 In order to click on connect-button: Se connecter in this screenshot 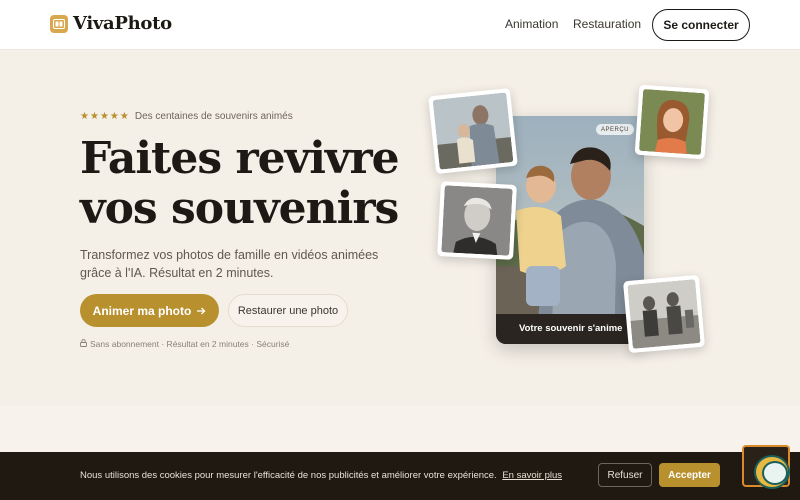, I will do `click(701, 25)`.